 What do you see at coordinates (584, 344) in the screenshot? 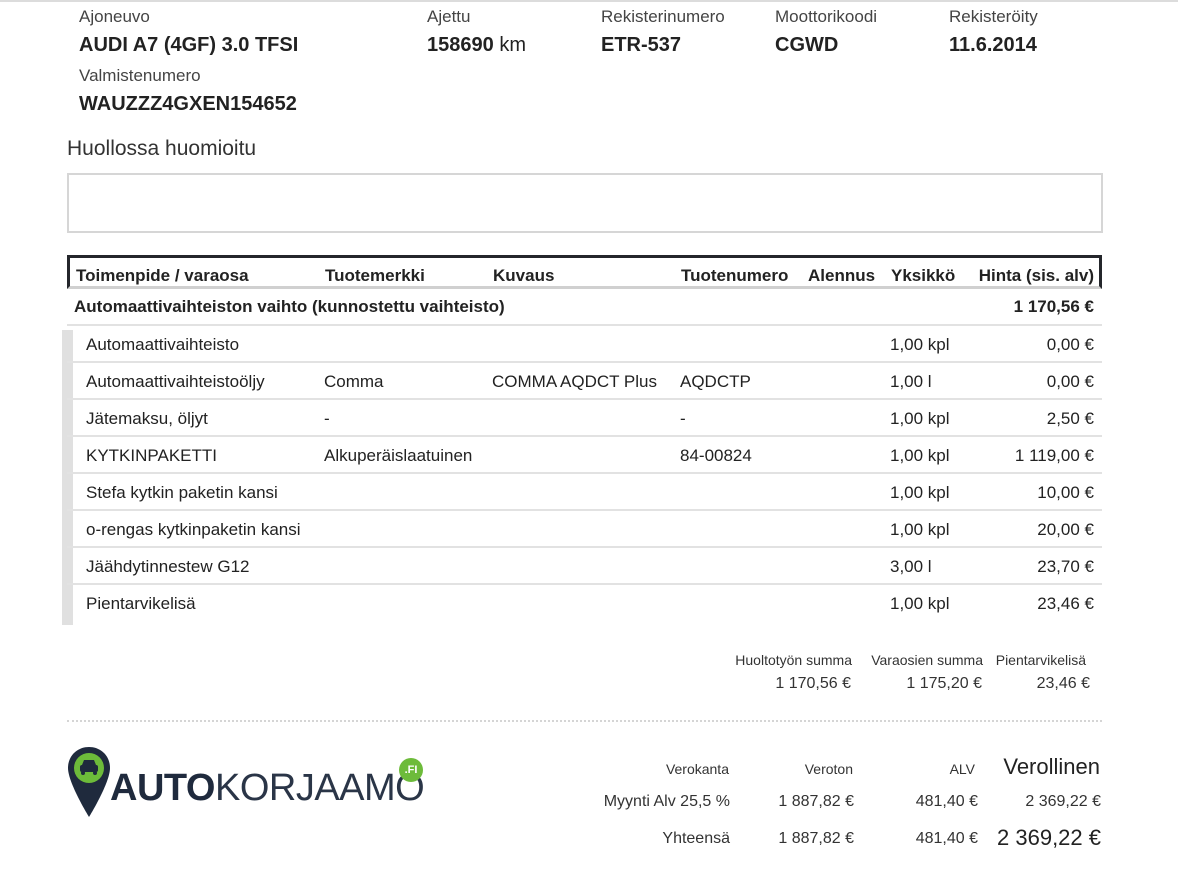
I see `table-row: Automaattivaihteisto 1,00 kpl 0,00 €` at bounding box center [584, 344].